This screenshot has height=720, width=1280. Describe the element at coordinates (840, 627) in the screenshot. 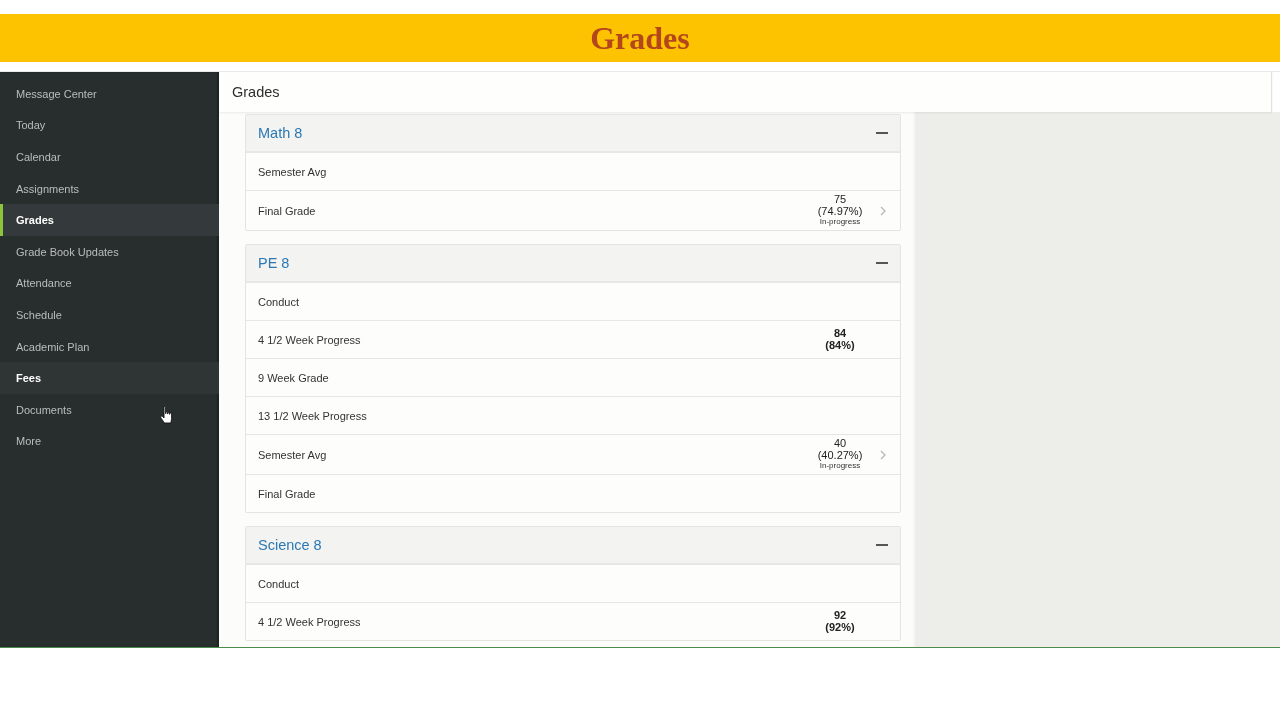

I see `grade-percent: (92%)` at that location.